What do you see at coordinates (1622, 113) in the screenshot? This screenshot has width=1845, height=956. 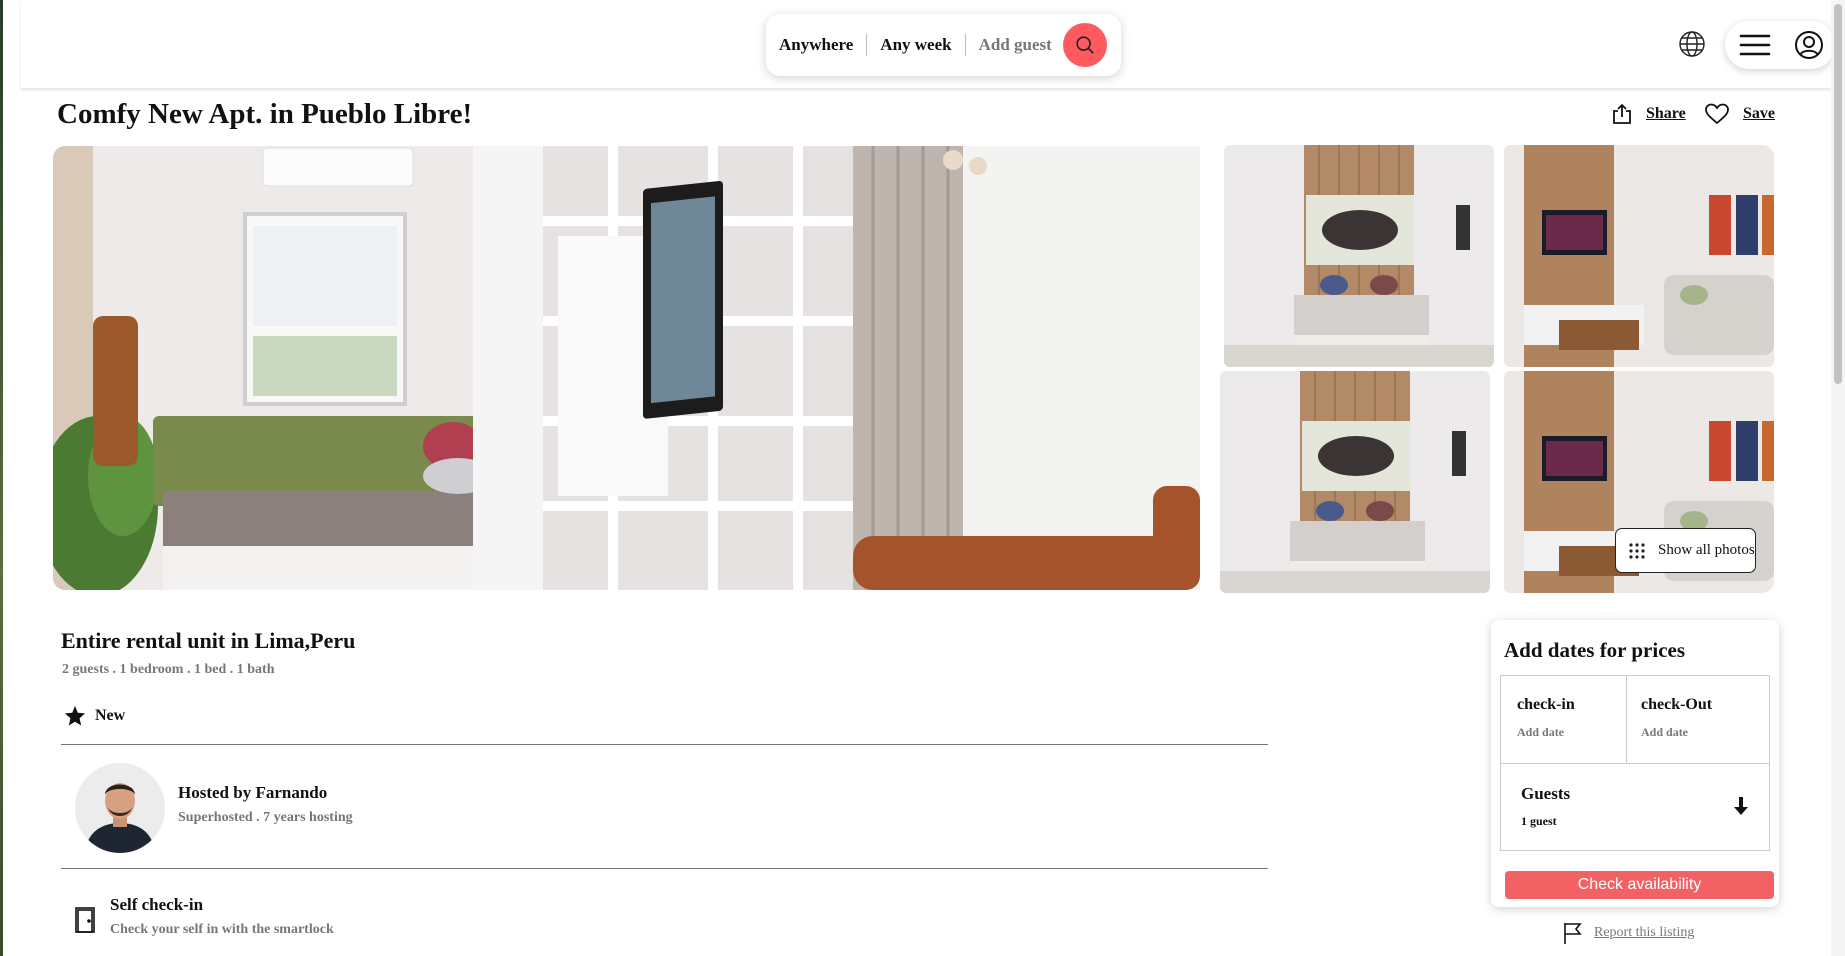 I see `share-icon` at bounding box center [1622, 113].